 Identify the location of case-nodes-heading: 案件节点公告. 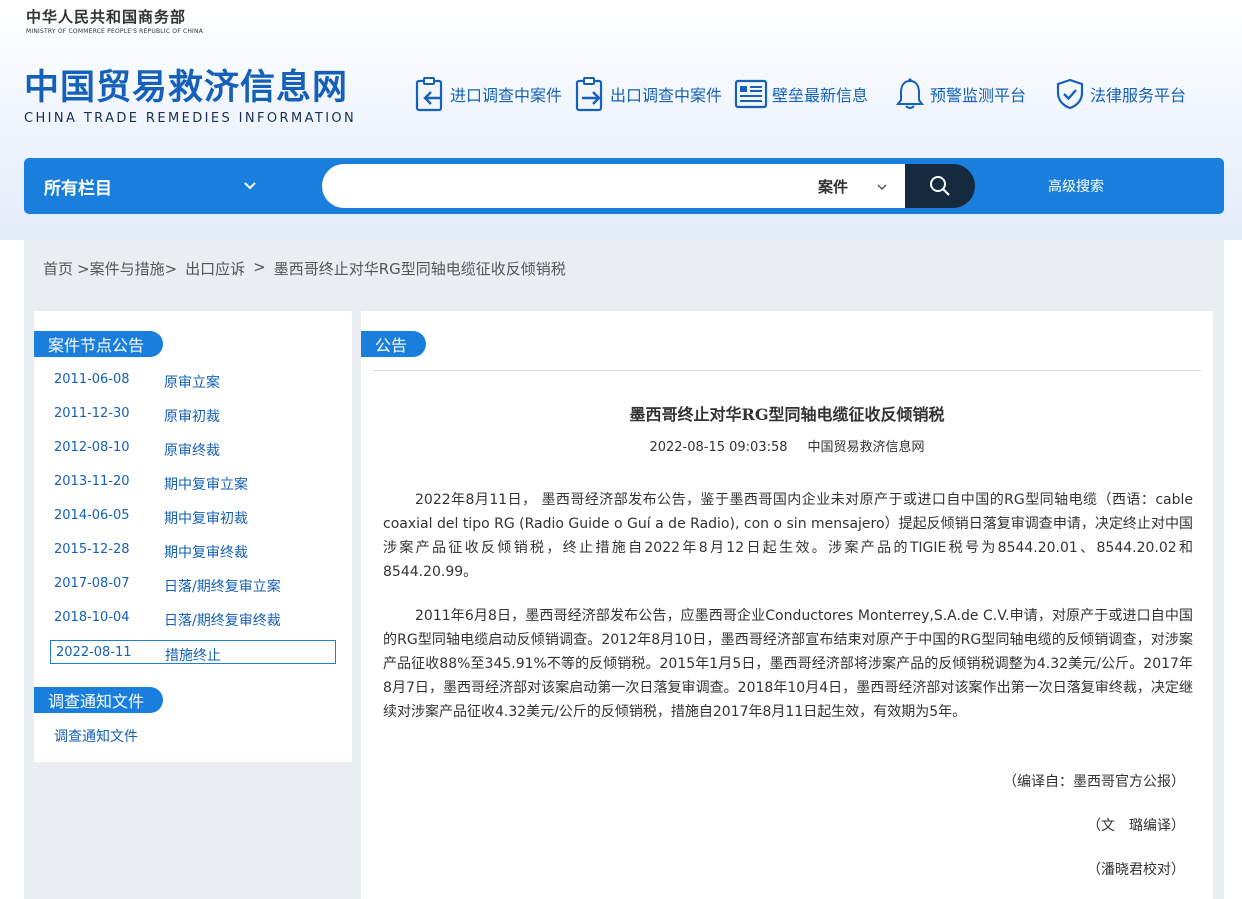
(98, 344).